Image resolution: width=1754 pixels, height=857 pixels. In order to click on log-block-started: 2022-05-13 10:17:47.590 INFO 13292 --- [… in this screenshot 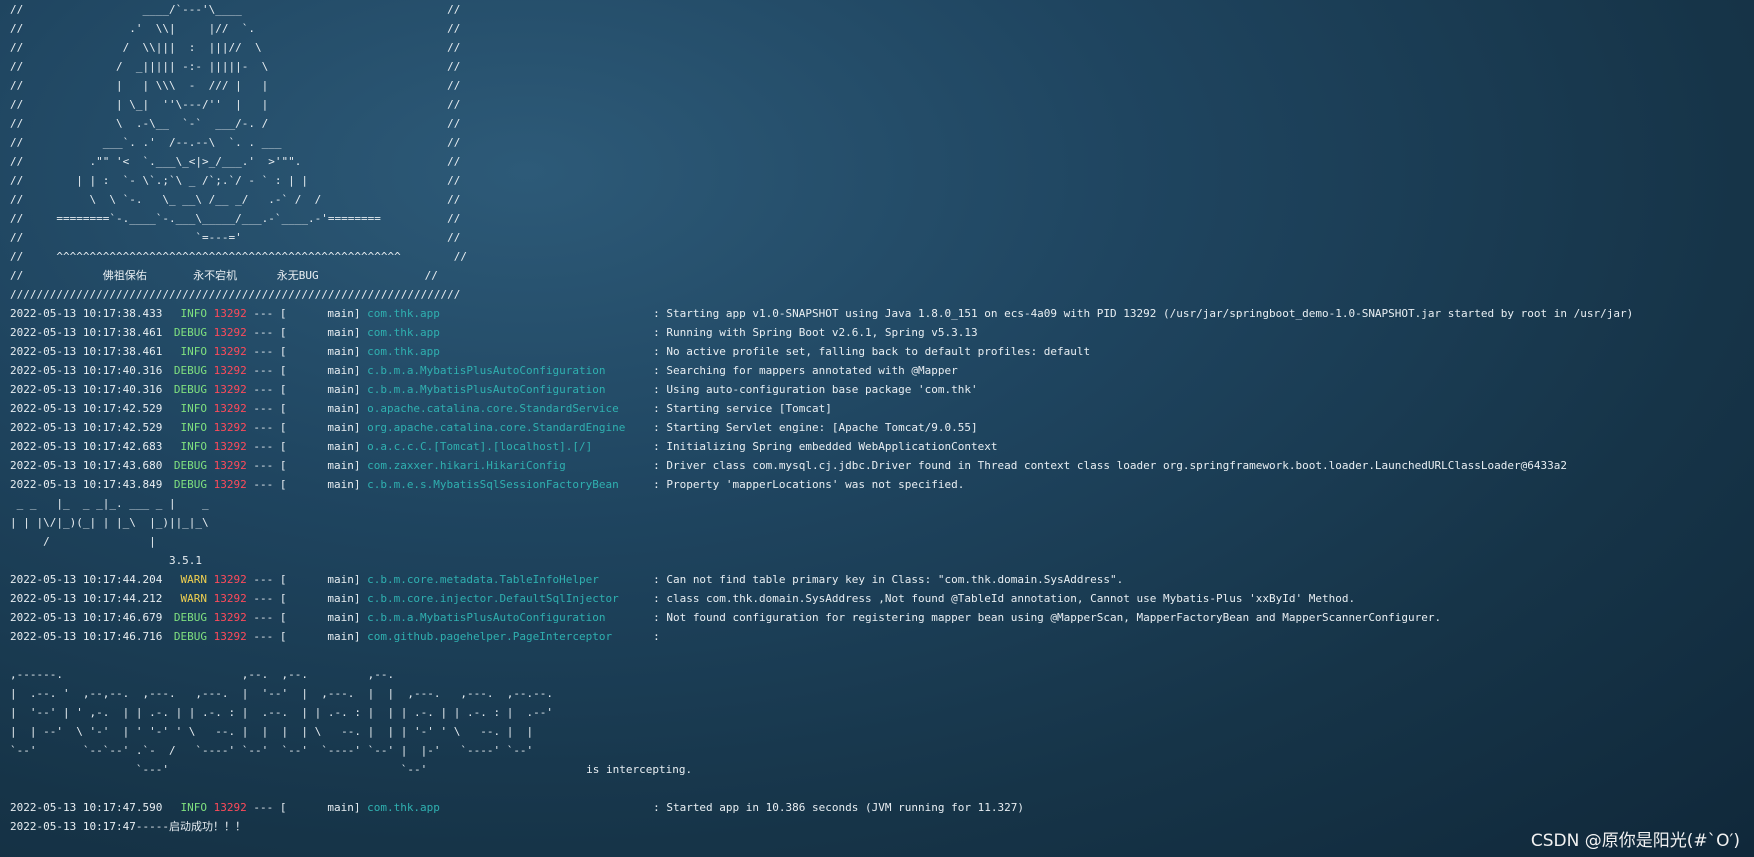, I will do `click(880, 807)`.